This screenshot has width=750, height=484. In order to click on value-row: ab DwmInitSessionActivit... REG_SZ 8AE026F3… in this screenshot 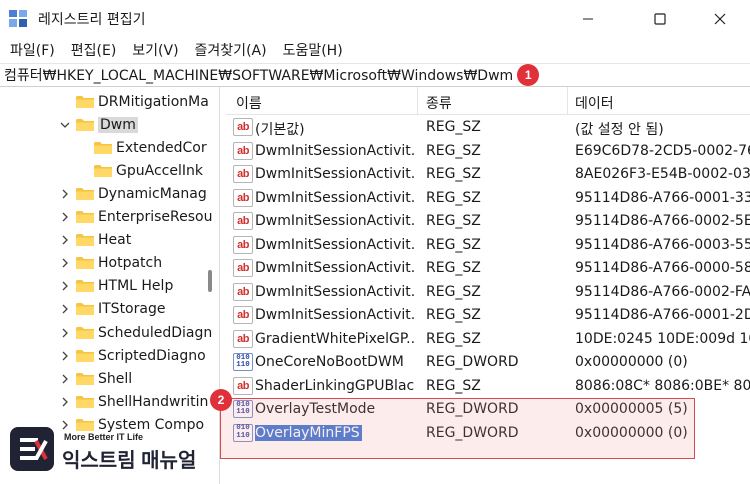, I will do `click(488, 175)`.